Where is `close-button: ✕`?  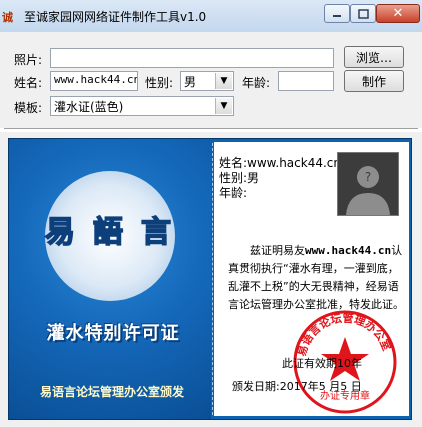
close-button: ✕ is located at coordinates (398, 13).